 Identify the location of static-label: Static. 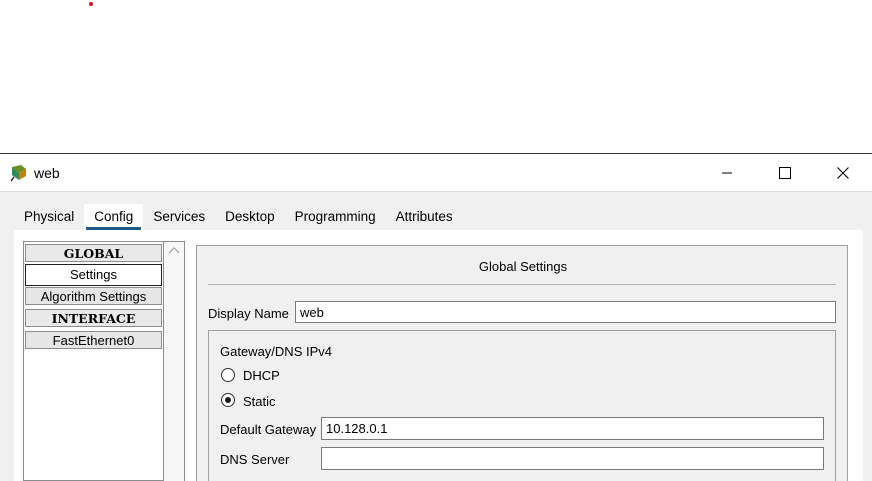
(259, 401).